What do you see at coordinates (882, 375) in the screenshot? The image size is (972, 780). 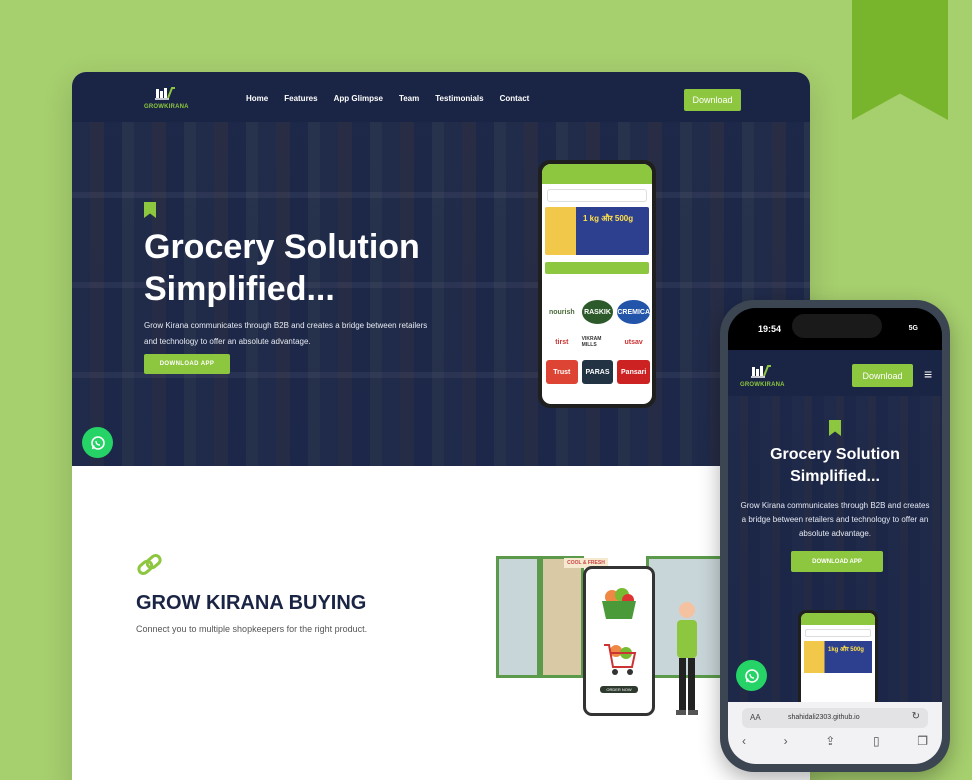 I see `mobile-download-button: Download` at bounding box center [882, 375].